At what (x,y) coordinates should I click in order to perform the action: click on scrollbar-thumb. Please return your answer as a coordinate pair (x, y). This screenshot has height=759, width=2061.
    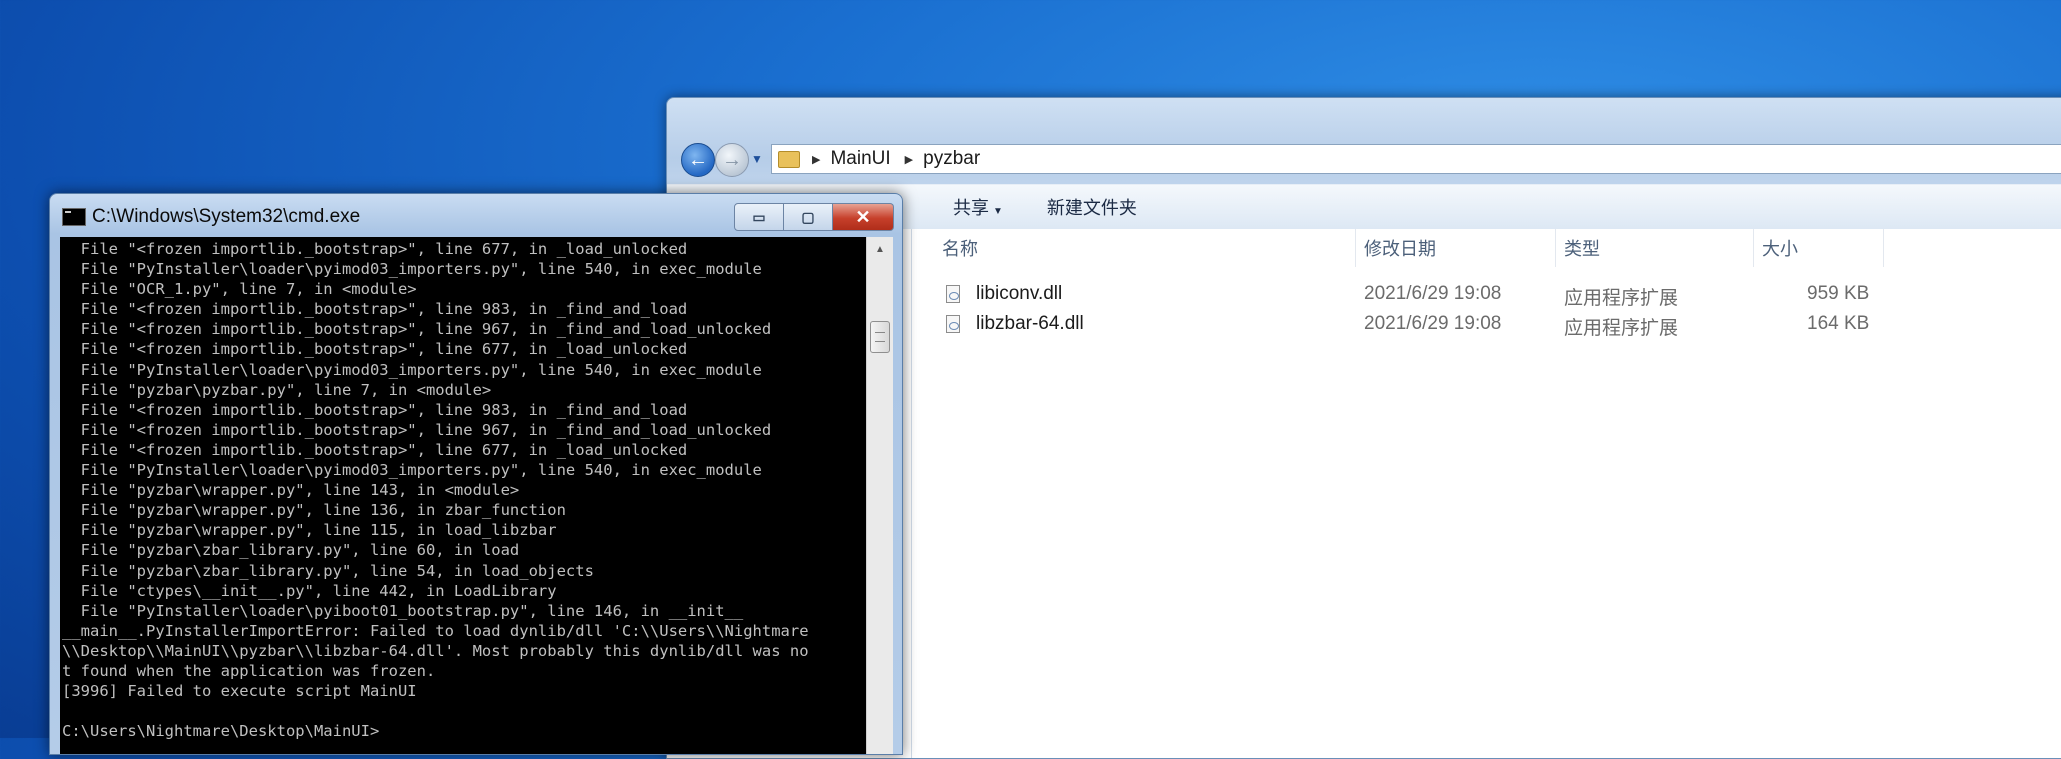
    Looking at the image, I should click on (880, 337).